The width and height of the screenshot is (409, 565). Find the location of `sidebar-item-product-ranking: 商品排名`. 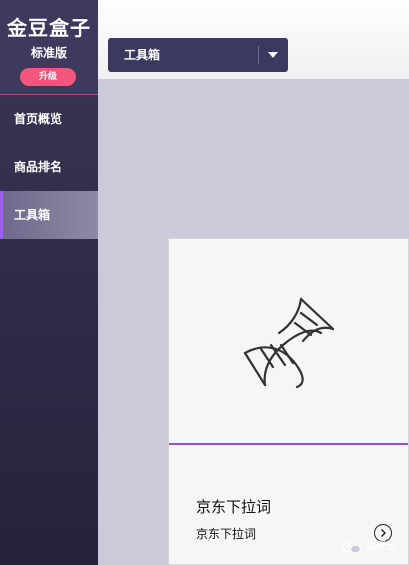

sidebar-item-product-ranking: 商品排名 is located at coordinates (49, 167).